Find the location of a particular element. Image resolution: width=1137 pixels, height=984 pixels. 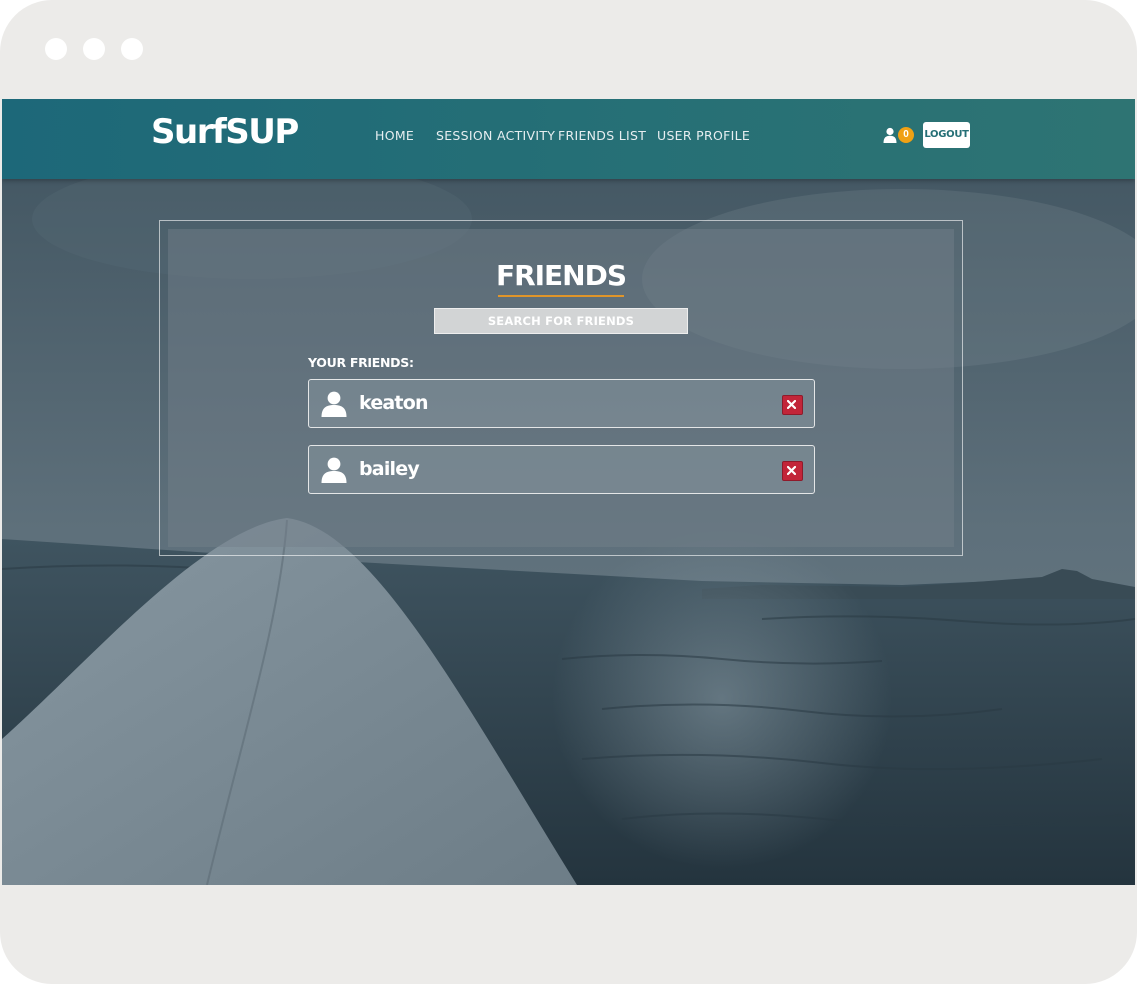

logout-button: LOGOUT is located at coordinates (946, 135).